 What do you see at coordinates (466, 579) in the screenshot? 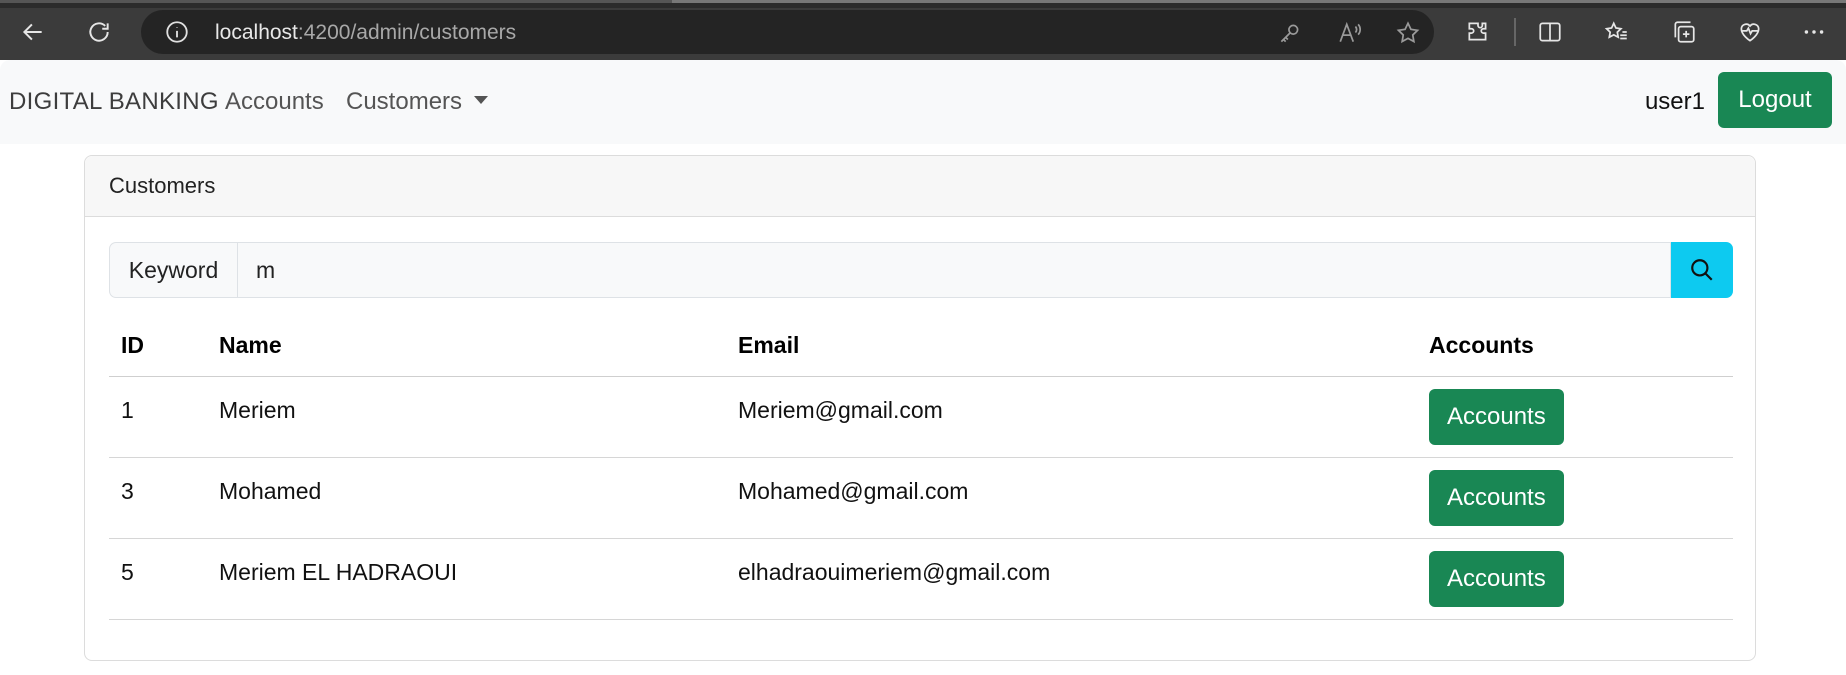
I see `cell-name: Meriem EL HADRAOUI` at bounding box center [466, 579].